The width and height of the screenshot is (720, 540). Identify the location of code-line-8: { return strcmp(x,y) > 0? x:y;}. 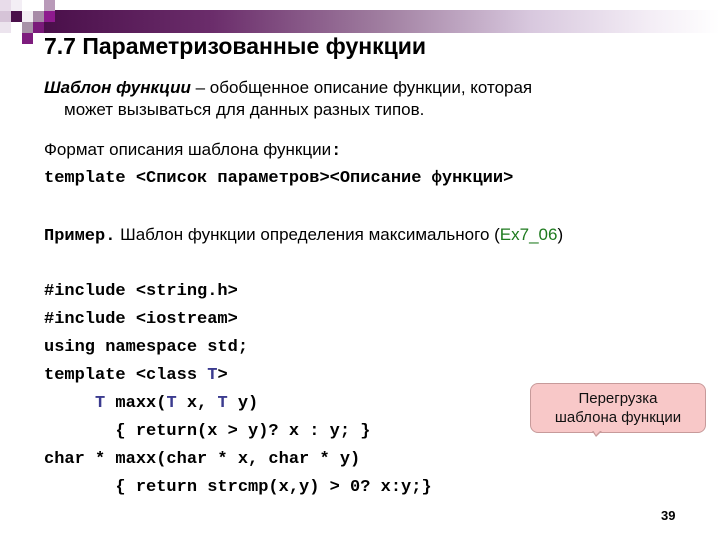
(238, 487).